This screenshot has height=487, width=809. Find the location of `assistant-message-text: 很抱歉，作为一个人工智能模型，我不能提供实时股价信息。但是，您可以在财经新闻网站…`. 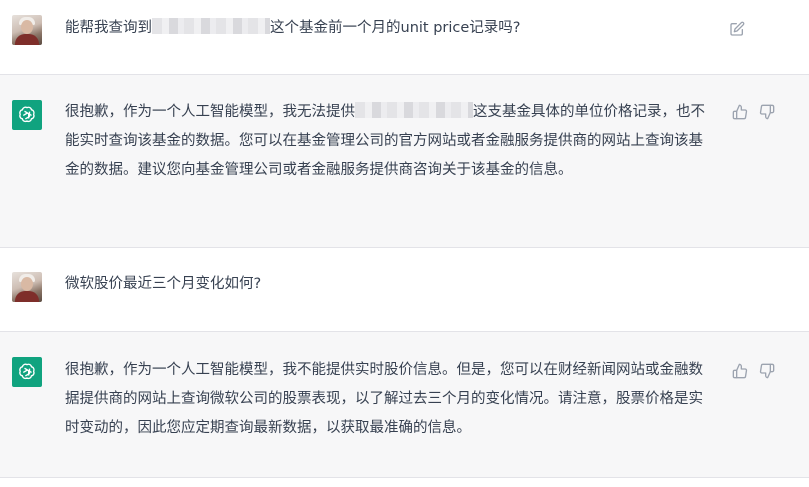

assistant-message-text: 很抱歉，作为一个人工智能模型，我不能提供实时股价信息。但是，您可以在财经新闻网站… is located at coordinates (384, 399).